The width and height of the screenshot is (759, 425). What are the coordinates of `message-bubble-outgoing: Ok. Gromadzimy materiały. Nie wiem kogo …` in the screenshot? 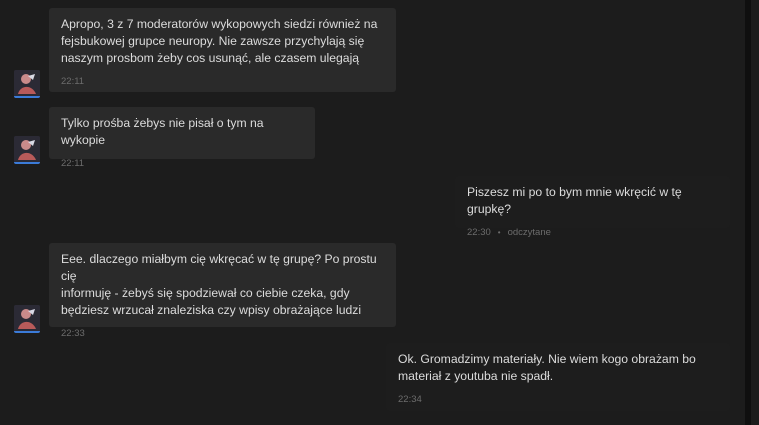 It's located at (558, 377).